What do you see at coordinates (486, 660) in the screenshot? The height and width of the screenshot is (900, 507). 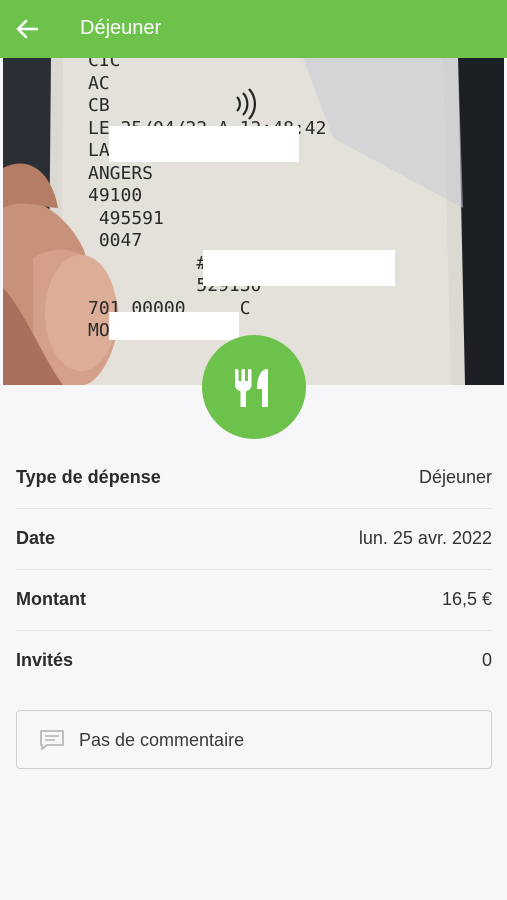 I see `detail-value: 0` at bounding box center [486, 660].